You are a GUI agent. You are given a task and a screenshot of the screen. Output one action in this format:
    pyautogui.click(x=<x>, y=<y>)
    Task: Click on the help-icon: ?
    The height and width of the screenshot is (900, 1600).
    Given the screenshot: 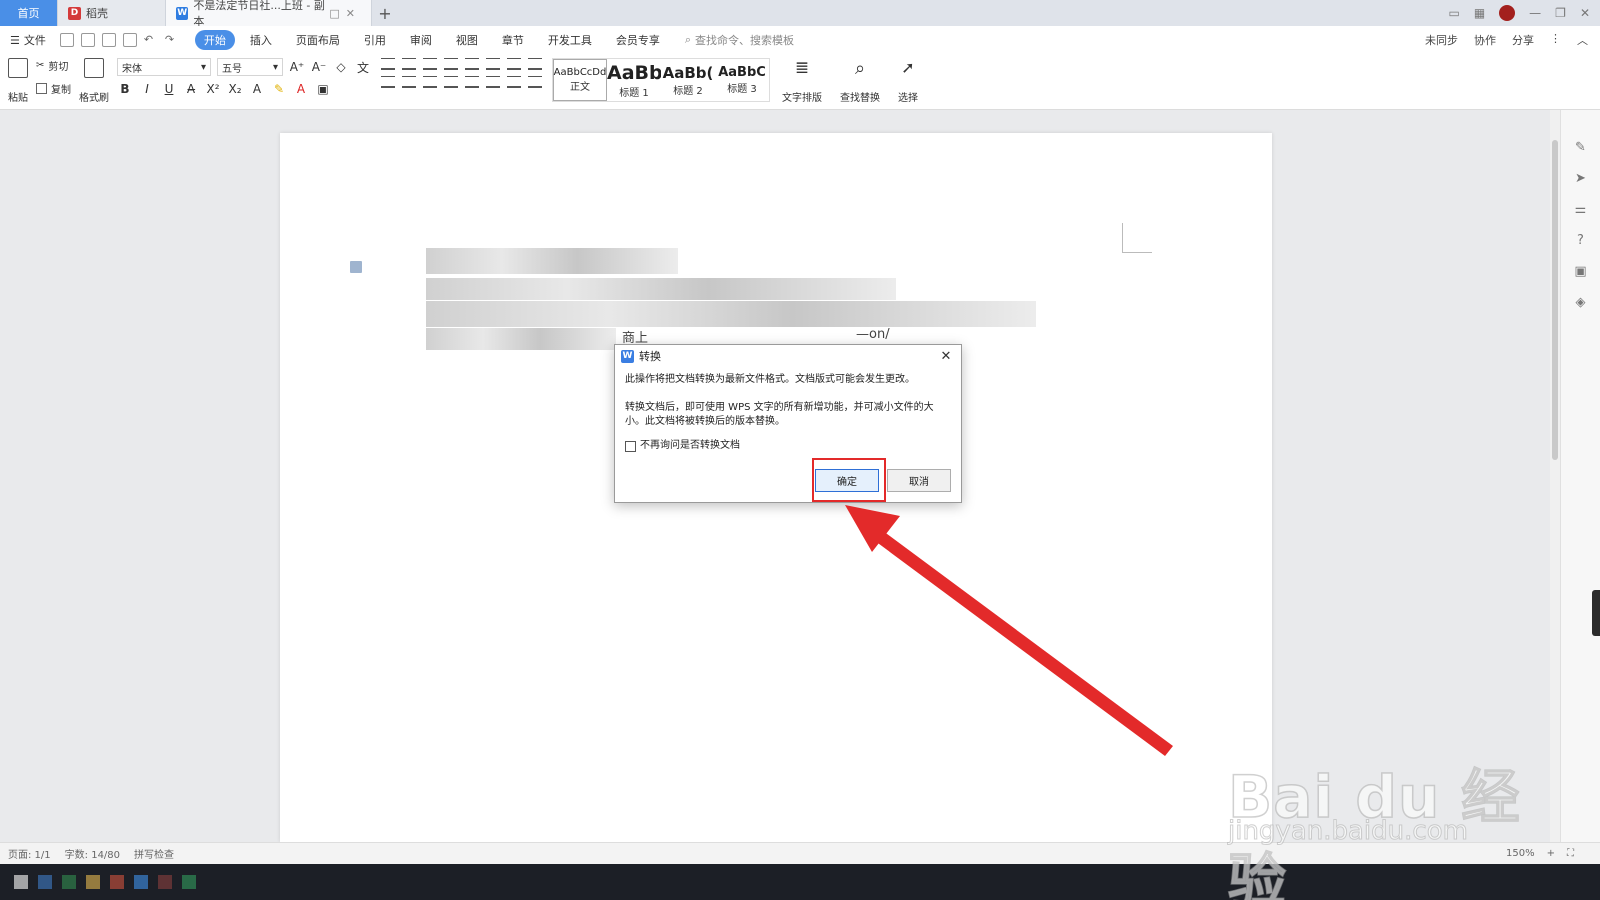 What is the action you would take?
    pyautogui.click(x=1580, y=240)
    